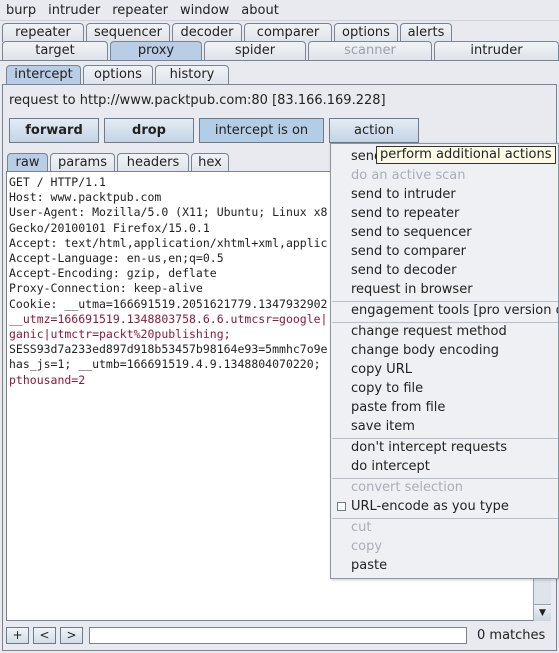 The height and width of the screenshot is (653, 559). What do you see at coordinates (407, 487) in the screenshot?
I see `menu-item-convert-selection: convert selection` at bounding box center [407, 487].